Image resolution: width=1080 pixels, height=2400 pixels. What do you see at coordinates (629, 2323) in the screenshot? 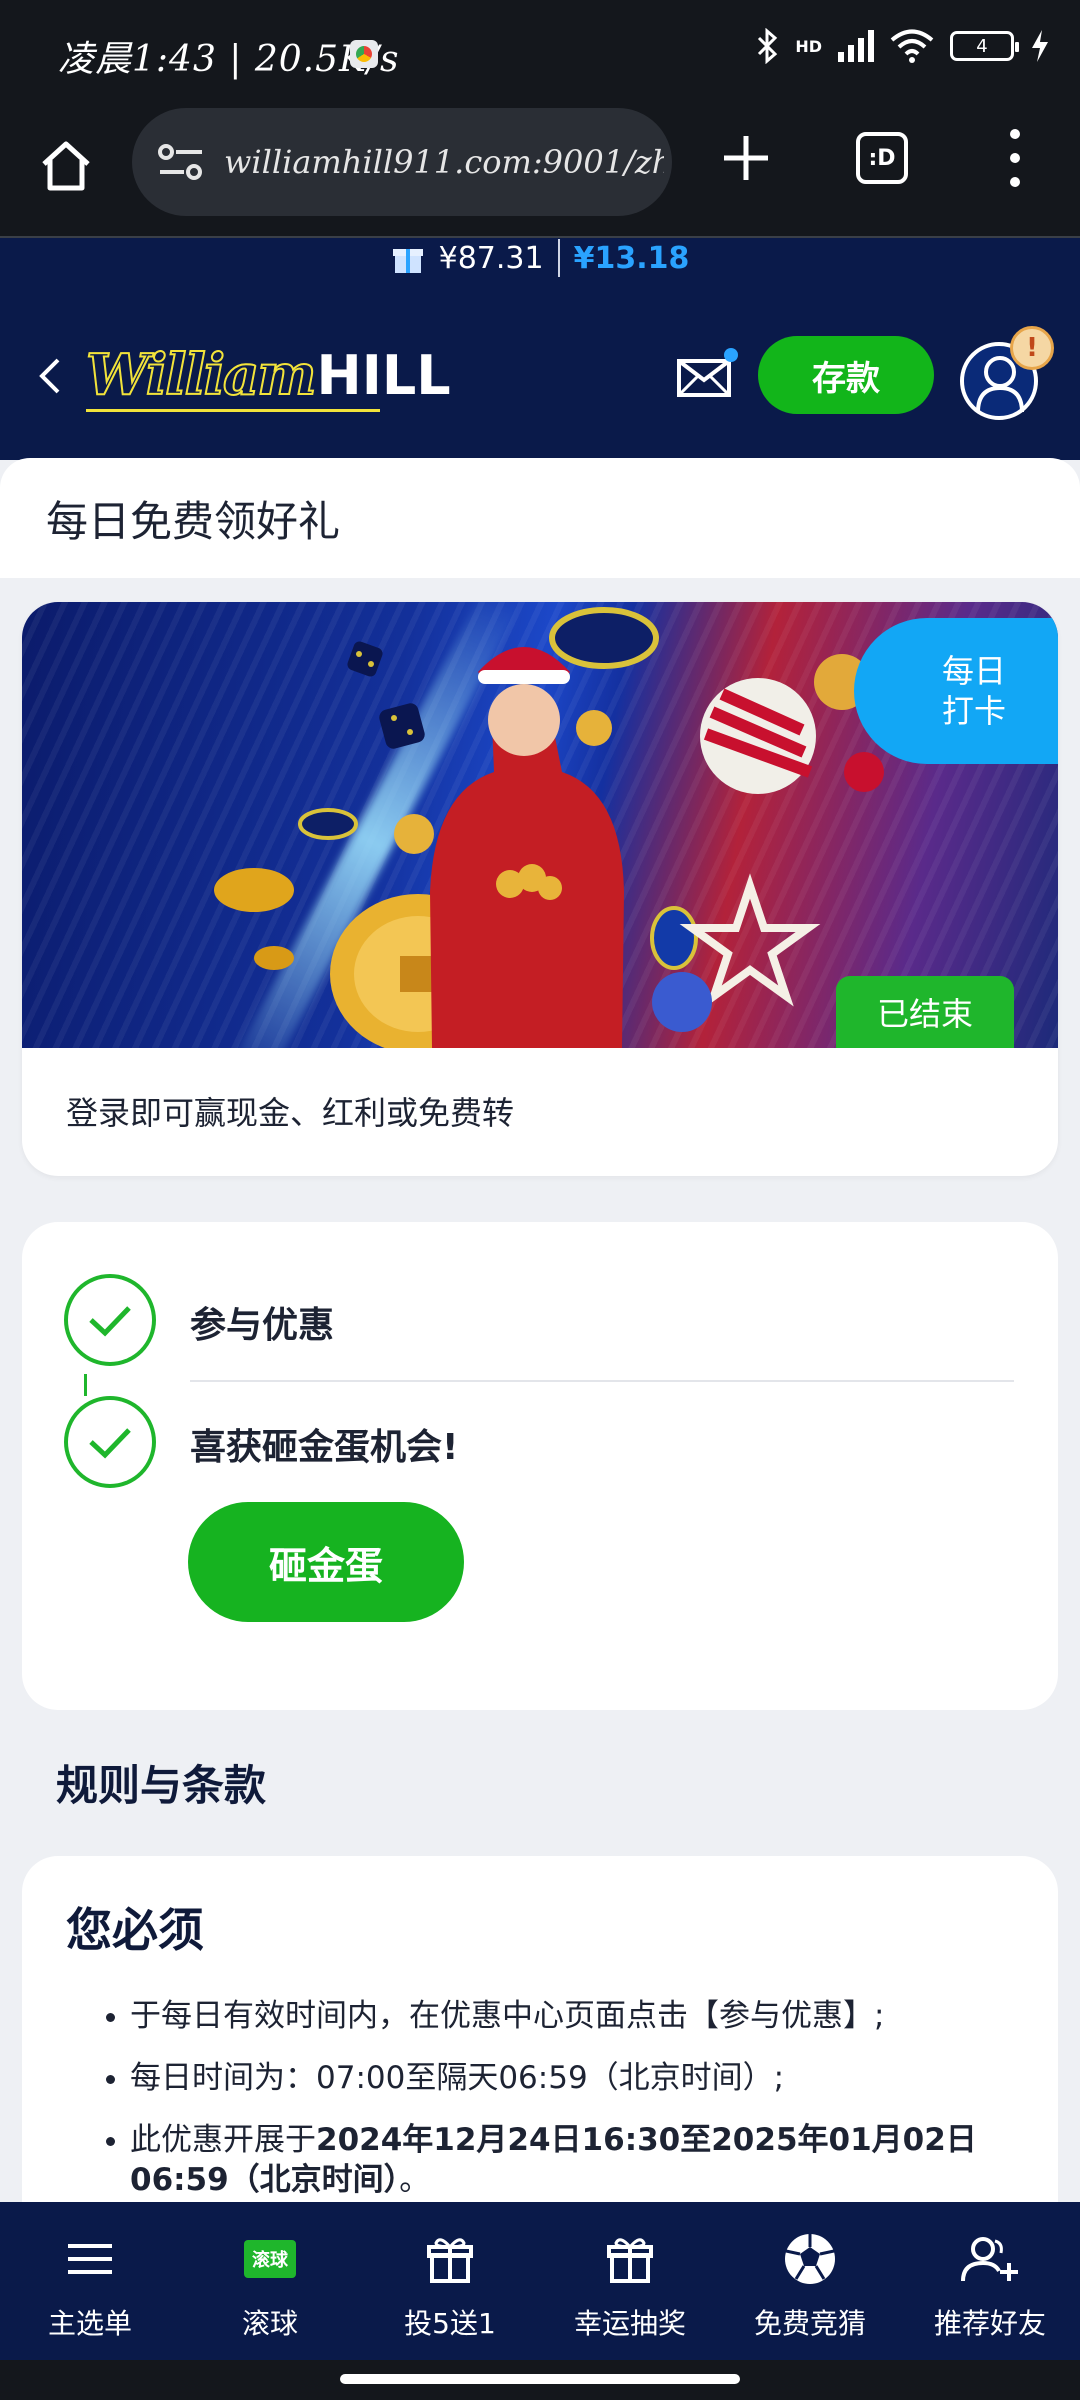
I see `nav-label: 幸运抽奖` at bounding box center [629, 2323].